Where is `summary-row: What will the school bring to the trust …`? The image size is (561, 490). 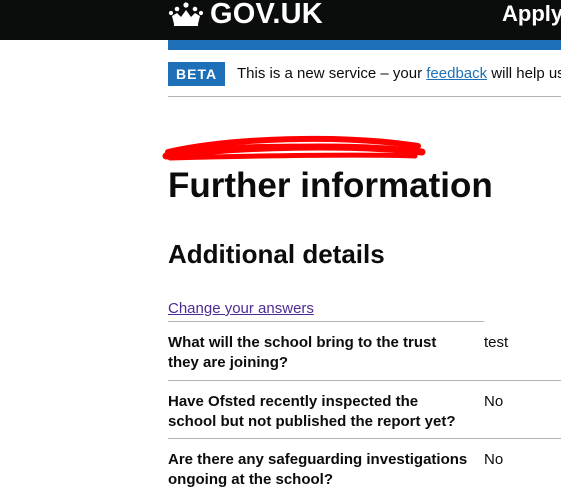 summary-row: What will the school bring to the trust … is located at coordinates (364, 357).